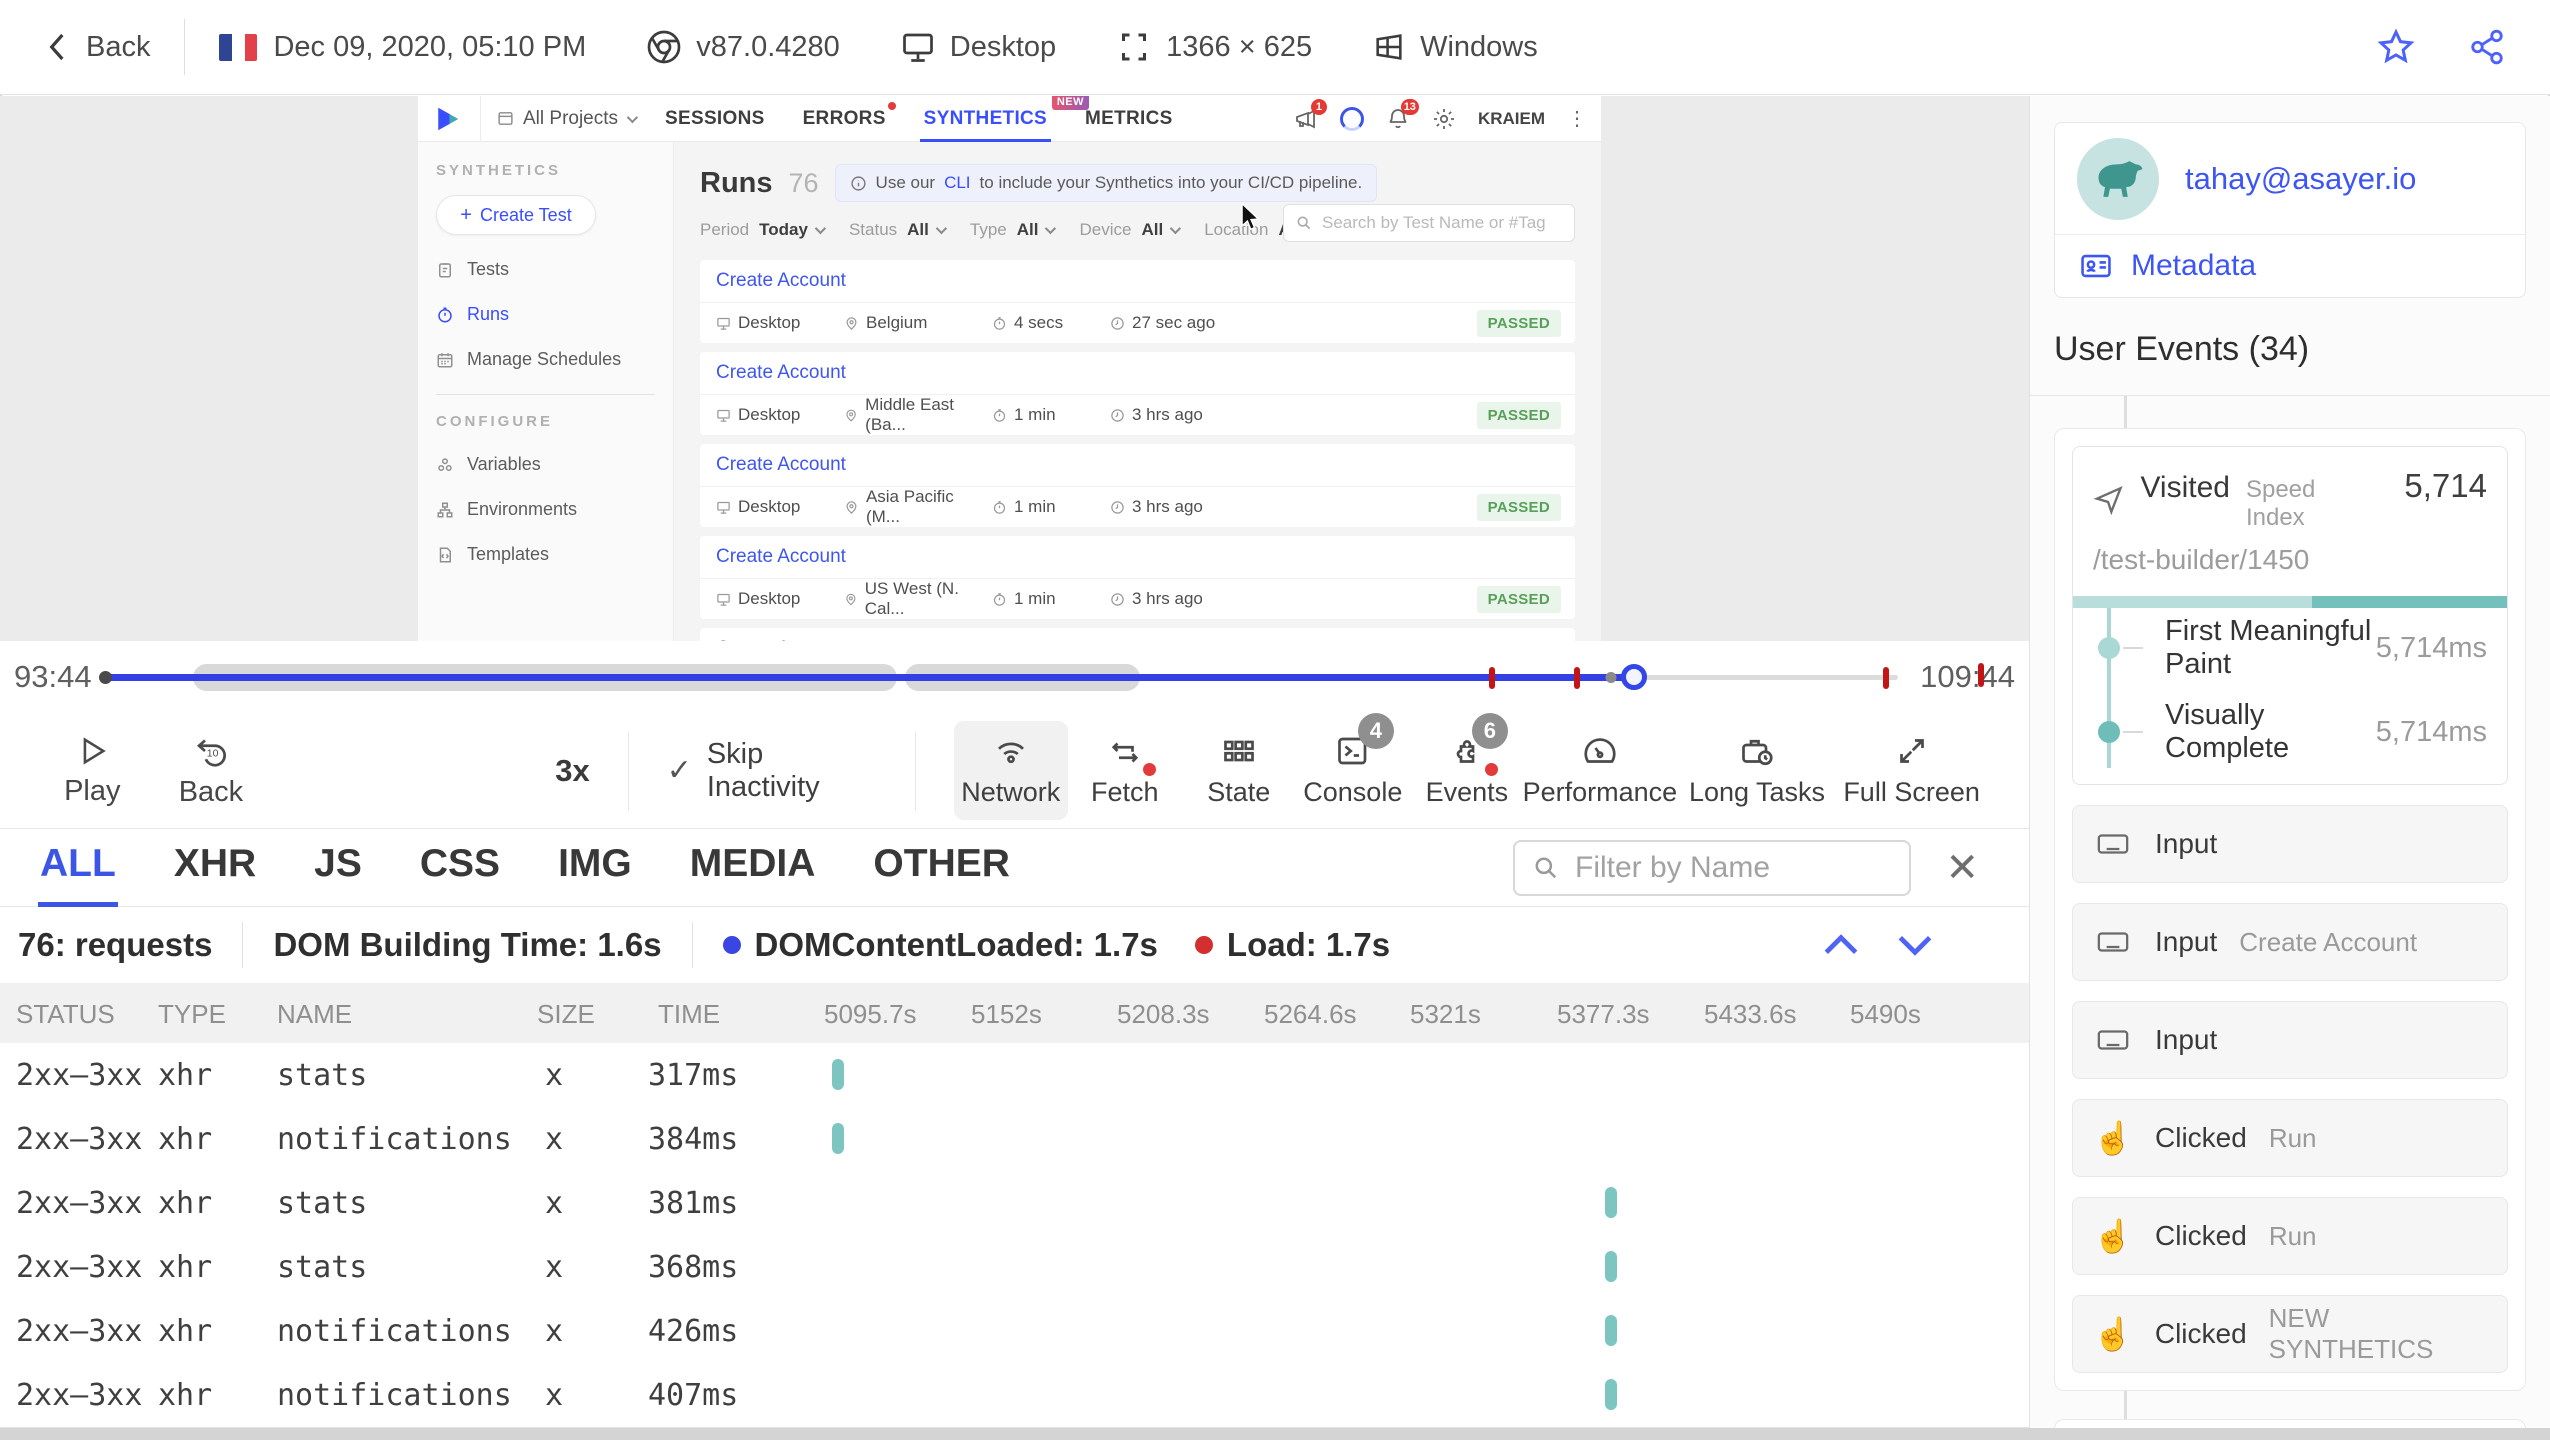 The width and height of the screenshot is (2550, 1440). Describe the element at coordinates (1014, 1267) in the screenshot. I see `network-request-row: 2xx–3xx xhr stats x 368ms` at that location.